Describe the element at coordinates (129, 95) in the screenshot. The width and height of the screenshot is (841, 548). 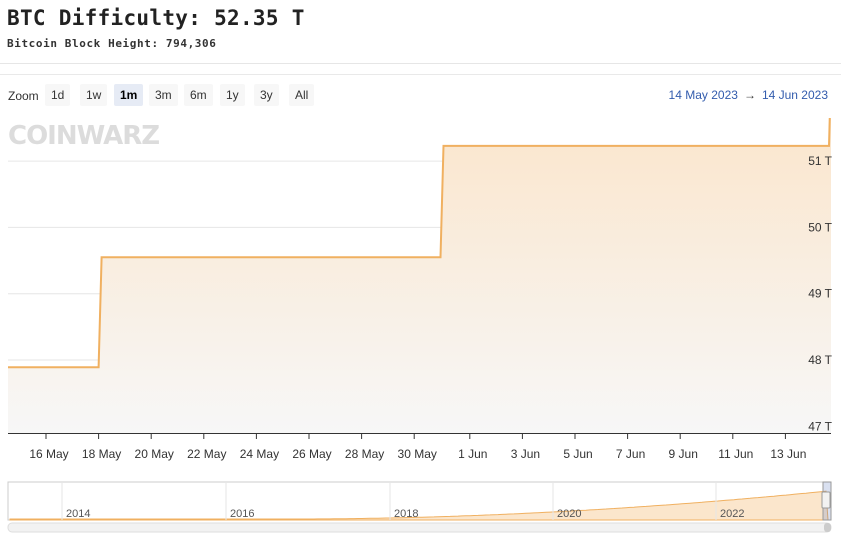
I see `zoom-button-1m: 1m` at that location.